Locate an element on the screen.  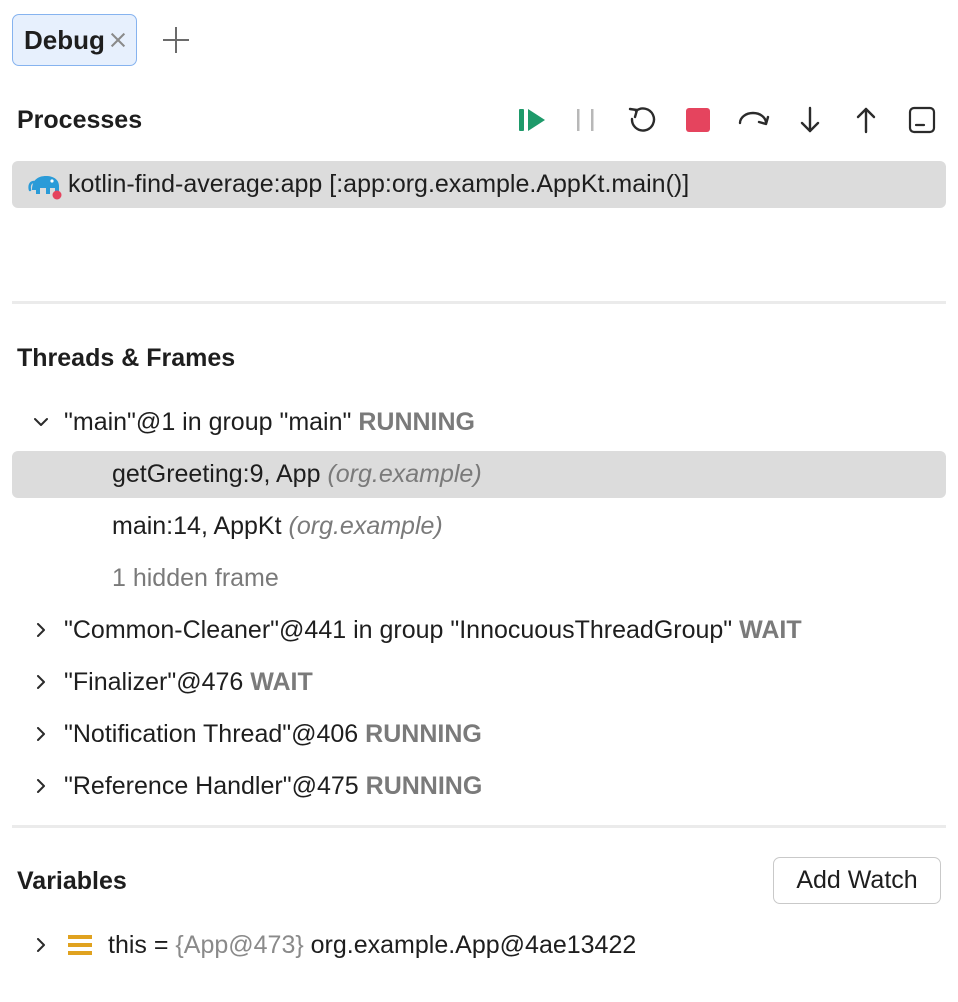
thread-name: "main"@1 in group "main" is located at coordinates (208, 422).